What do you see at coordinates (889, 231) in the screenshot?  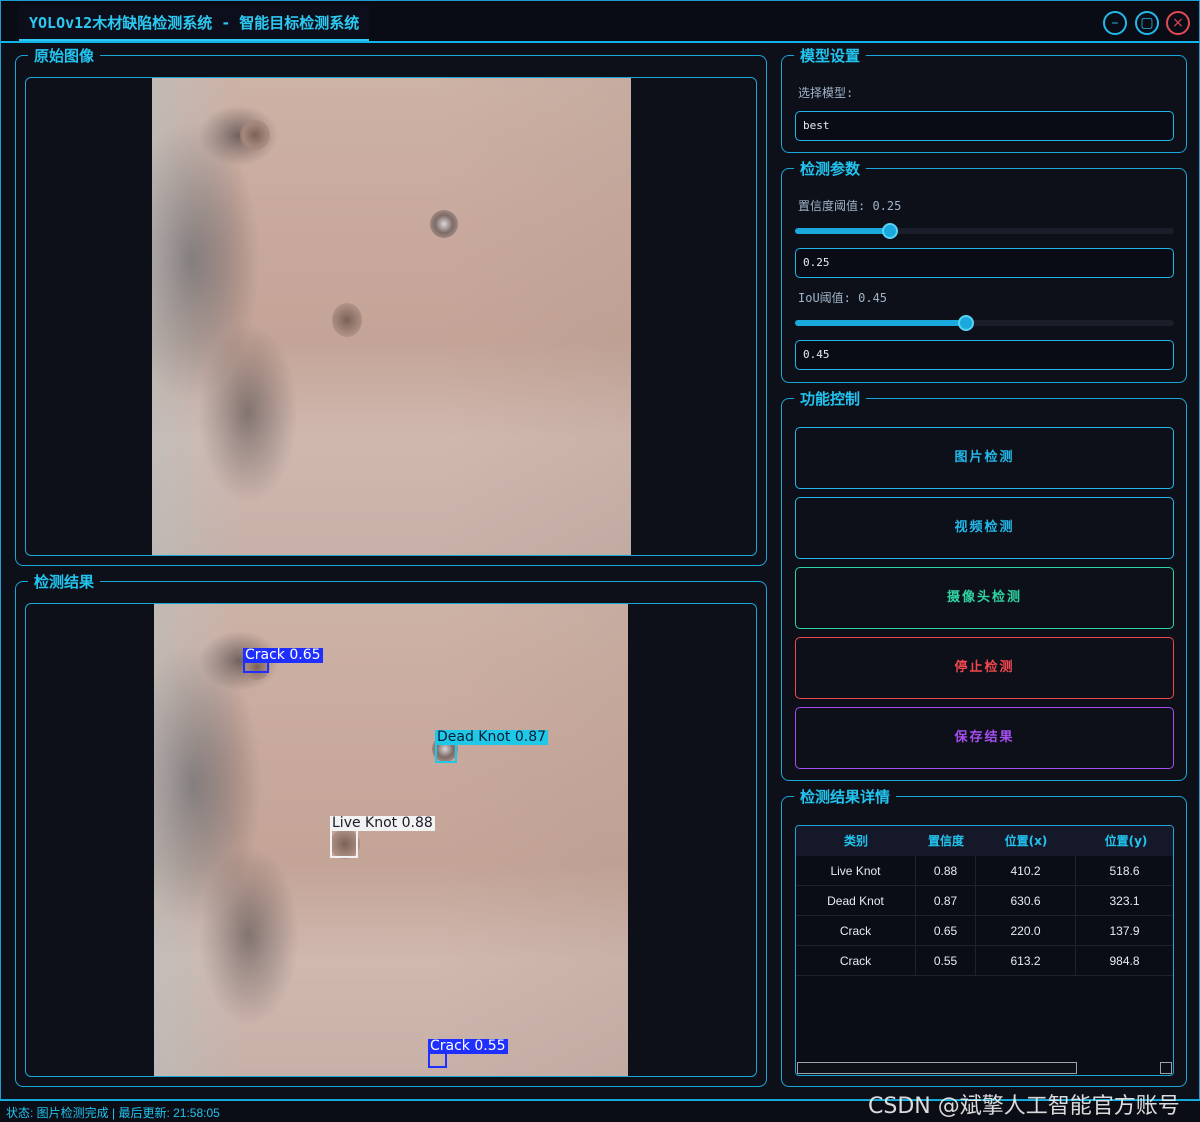 I see `conf-slider-handle` at bounding box center [889, 231].